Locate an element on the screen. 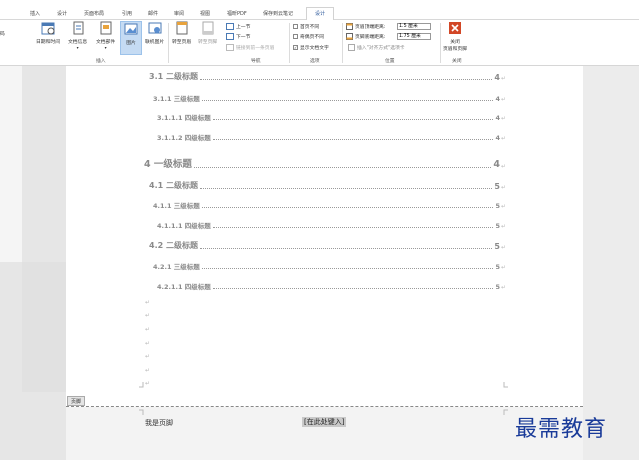  footer-bottom-spinner: 1.75 厘米 is located at coordinates (414, 36).